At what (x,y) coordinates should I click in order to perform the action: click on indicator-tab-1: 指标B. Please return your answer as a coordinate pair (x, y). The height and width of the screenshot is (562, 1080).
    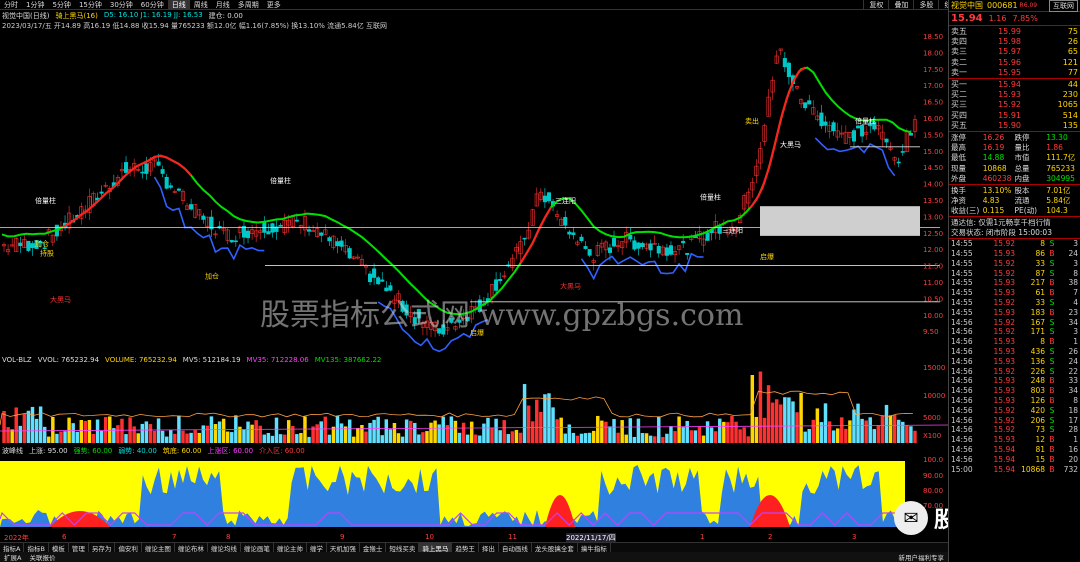
    Looking at the image, I should click on (36, 548).